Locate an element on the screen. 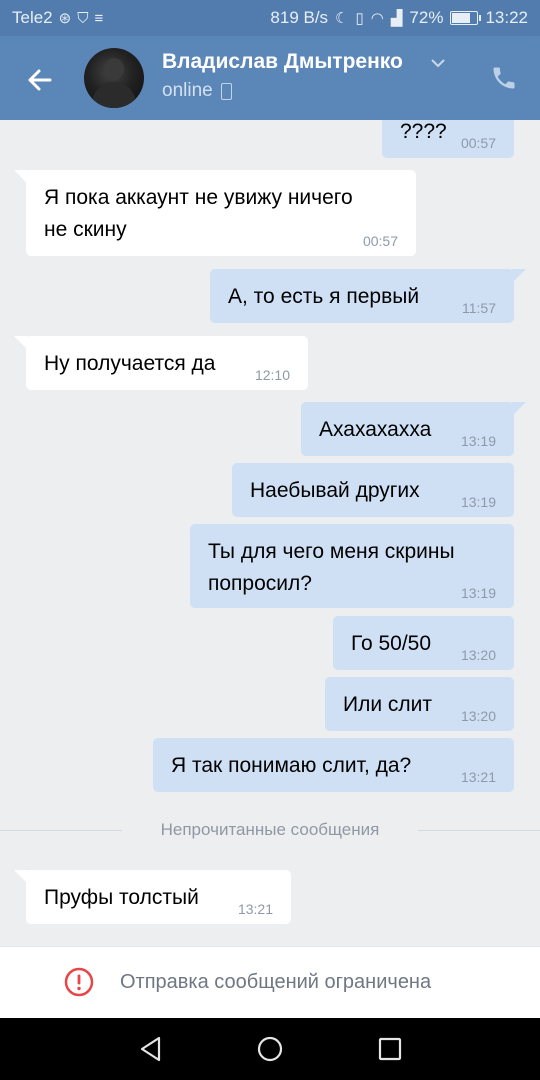 Image resolution: width=540 pixels, height=1080 pixels. contact-name: Владислав Дмытренко is located at coordinates (282, 62).